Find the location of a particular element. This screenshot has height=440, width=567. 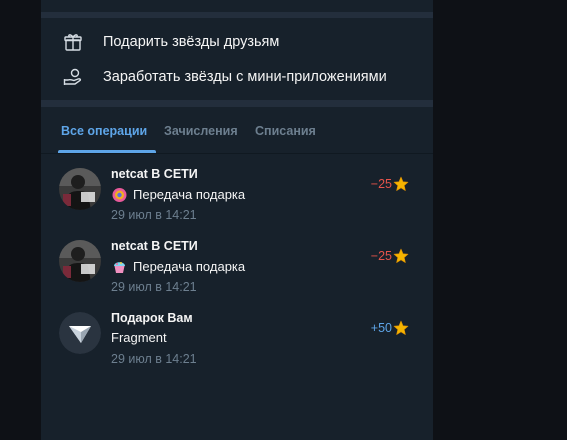

tab-all-operations: Все операции is located at coordinates (104, 131).